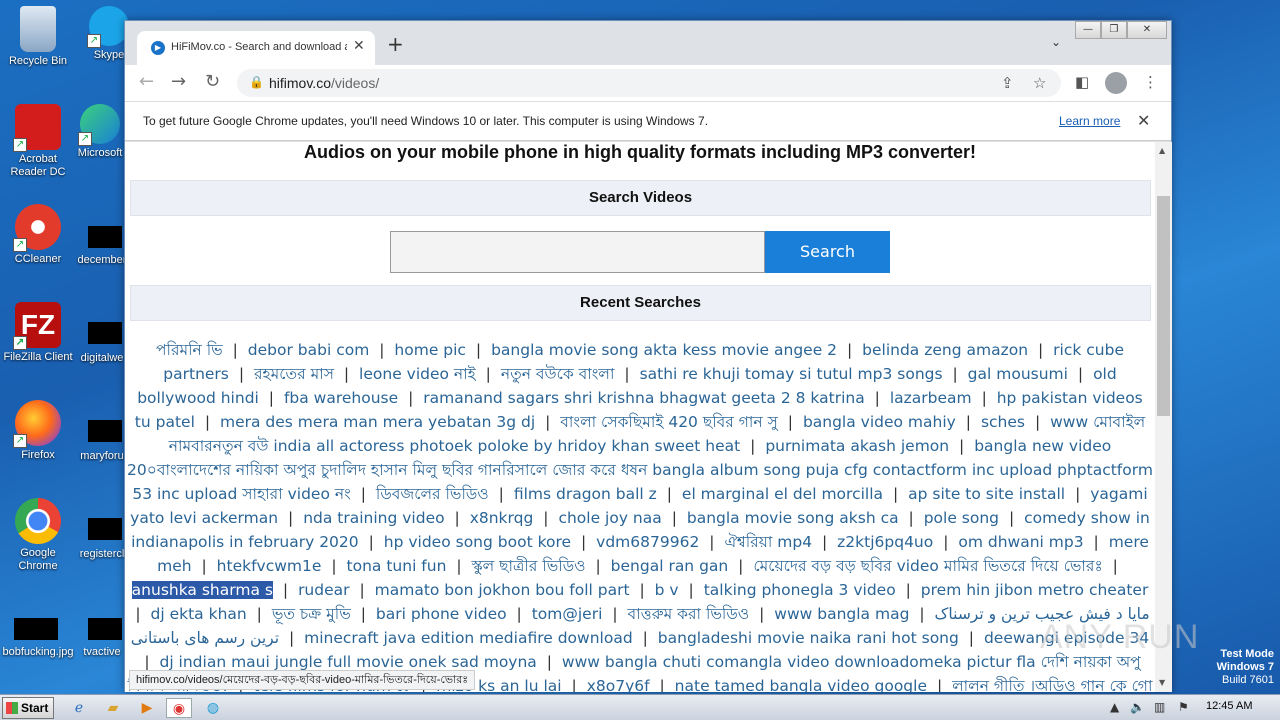  What do you see at coordinates (1018, 374) in the screenshot?
I see `recent-search-link: gal mousumi` at bounding box center [1018, 374].